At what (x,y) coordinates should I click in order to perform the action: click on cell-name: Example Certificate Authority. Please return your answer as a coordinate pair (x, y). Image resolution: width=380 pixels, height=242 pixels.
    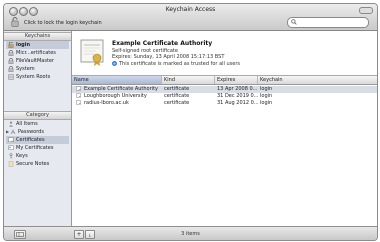
    Looking at the image, I should click on (119, 89).